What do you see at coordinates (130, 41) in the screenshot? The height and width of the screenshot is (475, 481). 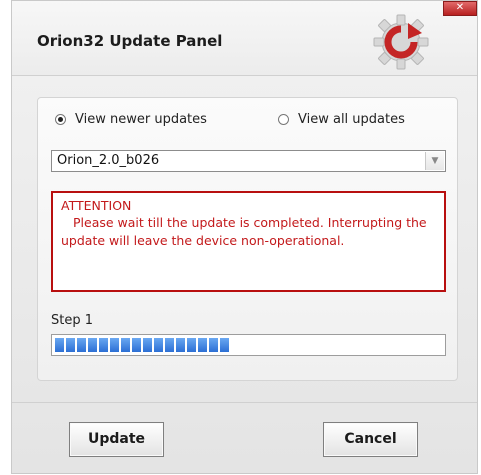 I see `window-title: Orion32 Update Panel` at bounding box center [130, 41].